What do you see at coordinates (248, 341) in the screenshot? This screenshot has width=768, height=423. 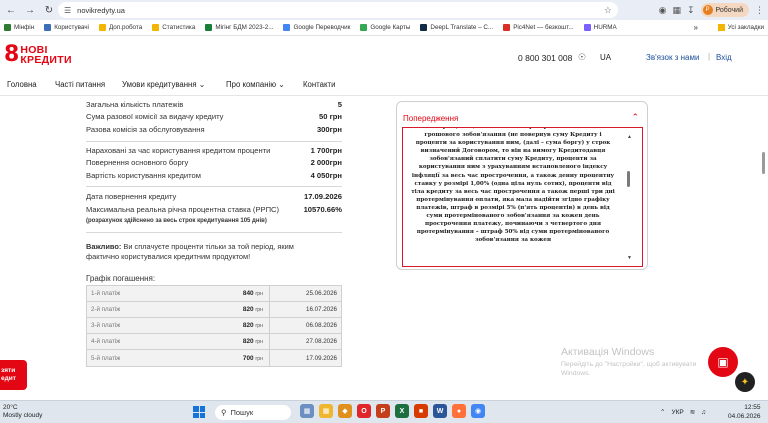 I see `amount-value: 820` at bounding box center [248, 341].